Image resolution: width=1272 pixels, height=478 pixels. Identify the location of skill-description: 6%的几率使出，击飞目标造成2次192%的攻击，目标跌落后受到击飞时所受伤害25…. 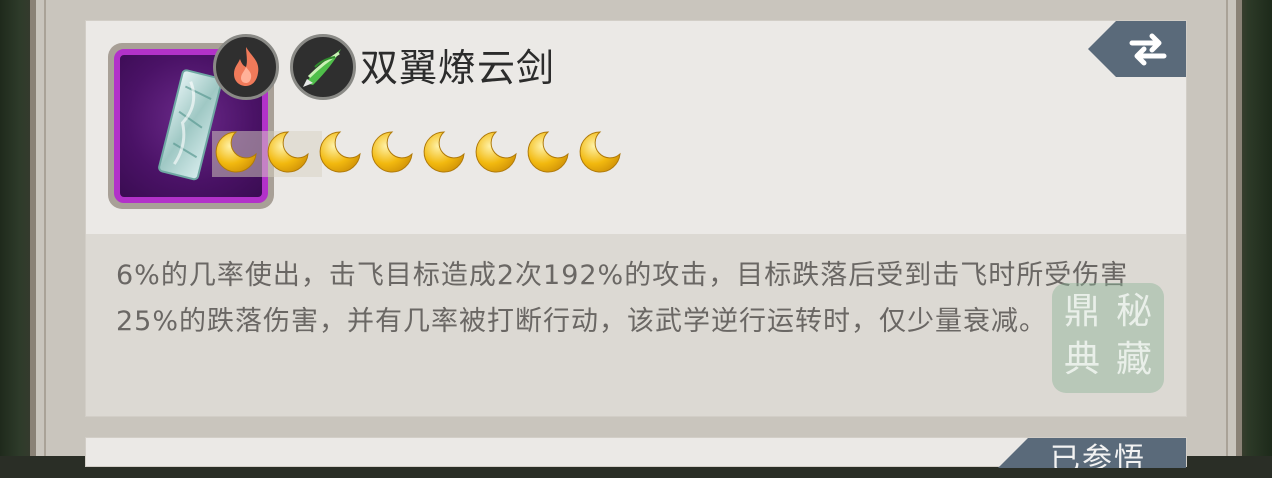
(622, 298).